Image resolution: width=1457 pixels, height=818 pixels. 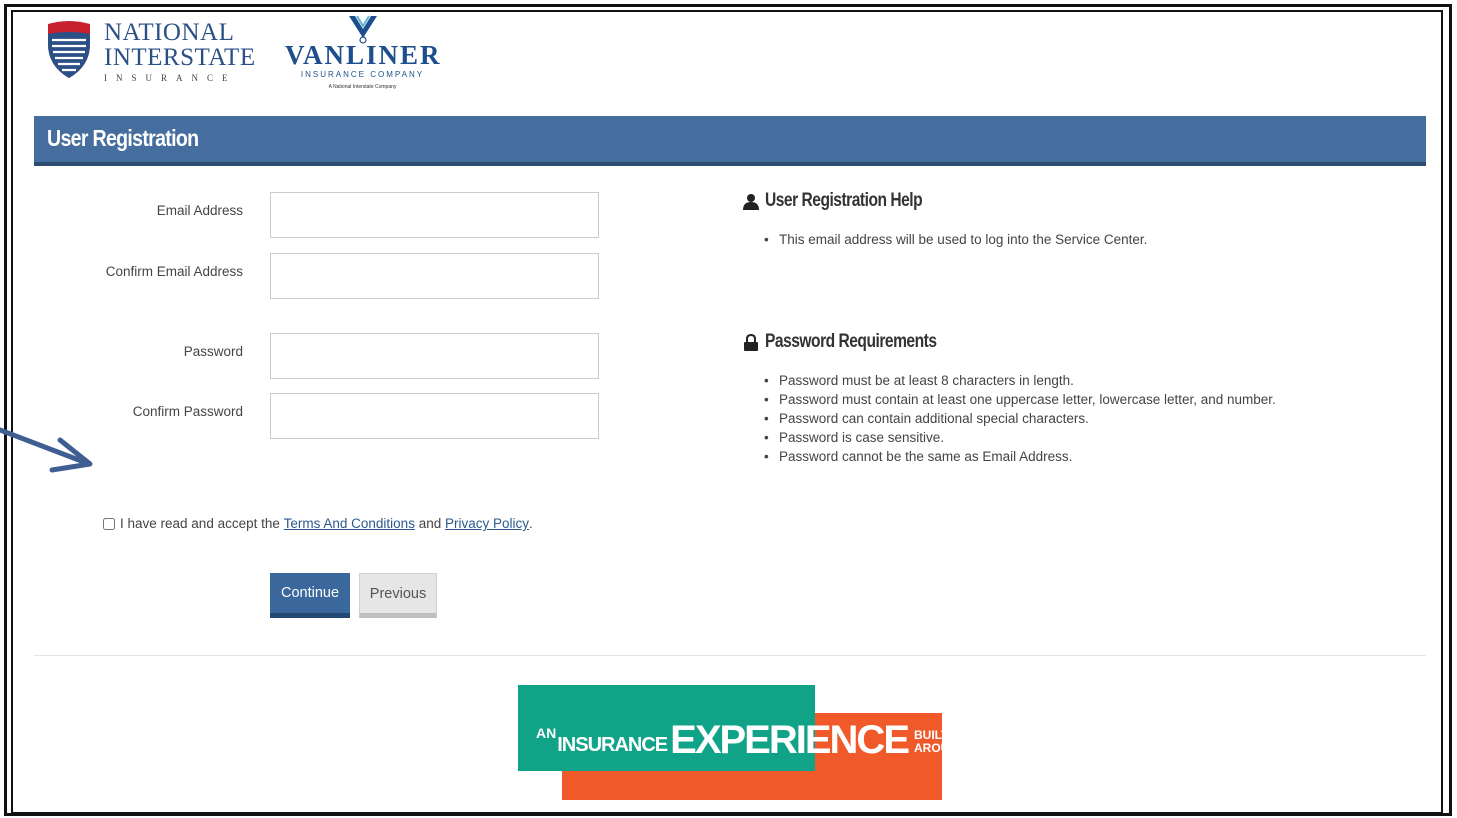 I want to click on confirm-password-field, so click(x=434, y=416).